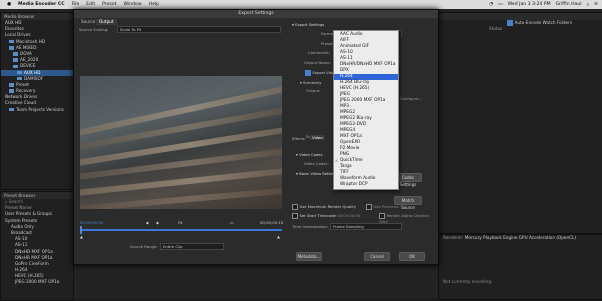 This screenshot has height=301, width=602. What do you see at coordinates (147, 222) in the screenshot?
I see `set-in-icon: ◆` at bounding box center [147, 222].